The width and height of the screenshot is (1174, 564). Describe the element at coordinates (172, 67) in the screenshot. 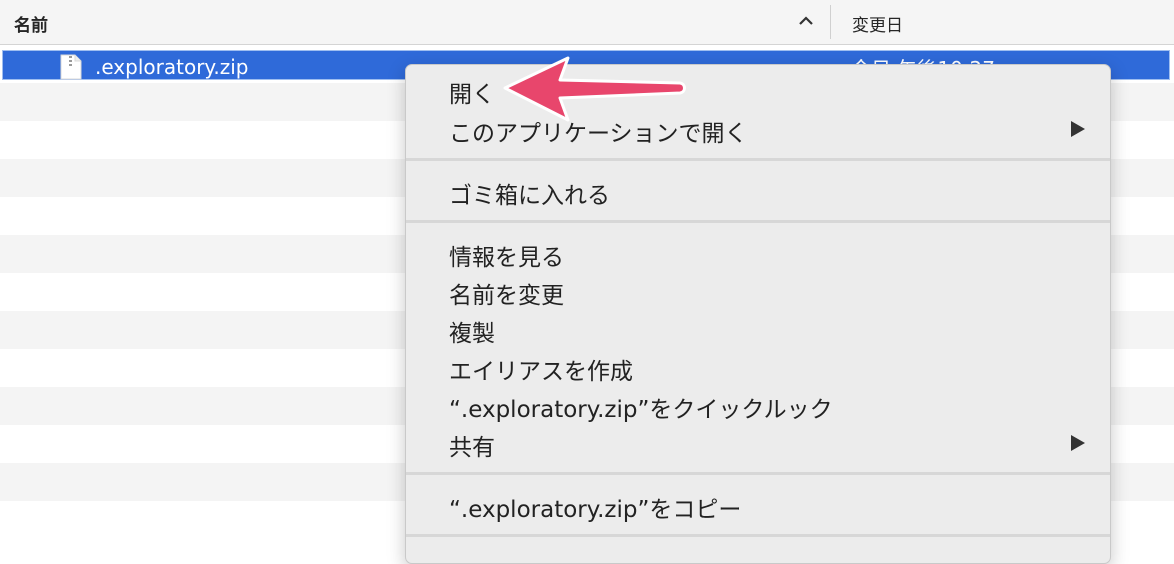

I see `file-name: .exploratory.zip` at that location.